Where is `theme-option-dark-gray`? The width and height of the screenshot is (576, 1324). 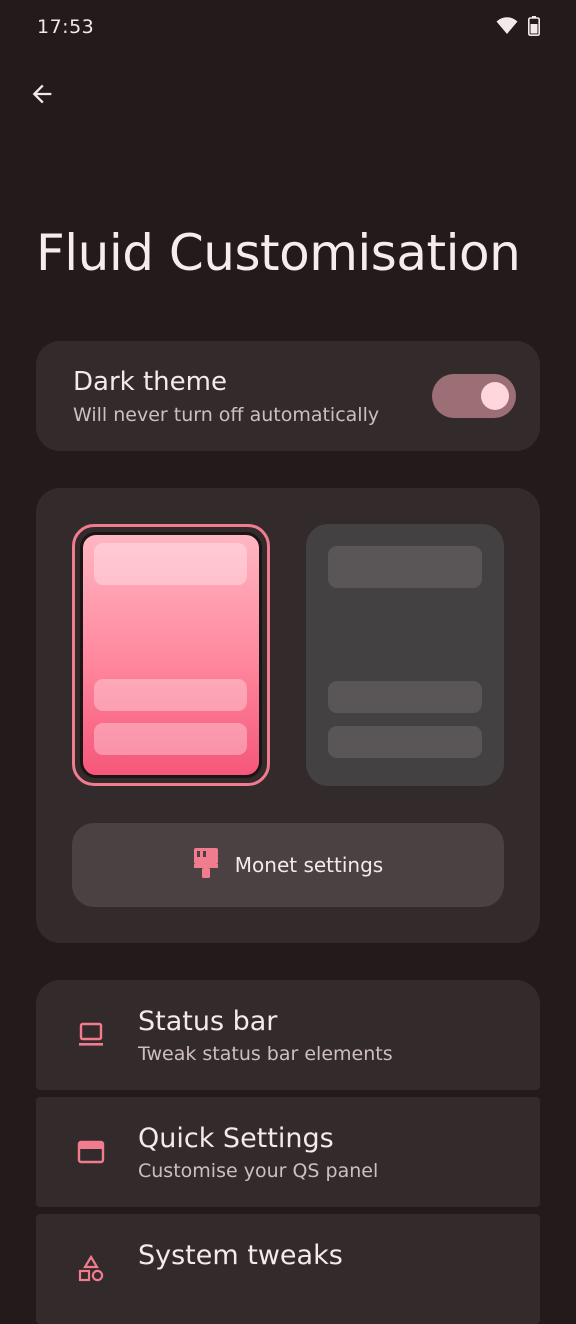 theme-option-dark-gray is located at coordinates (405, 655).